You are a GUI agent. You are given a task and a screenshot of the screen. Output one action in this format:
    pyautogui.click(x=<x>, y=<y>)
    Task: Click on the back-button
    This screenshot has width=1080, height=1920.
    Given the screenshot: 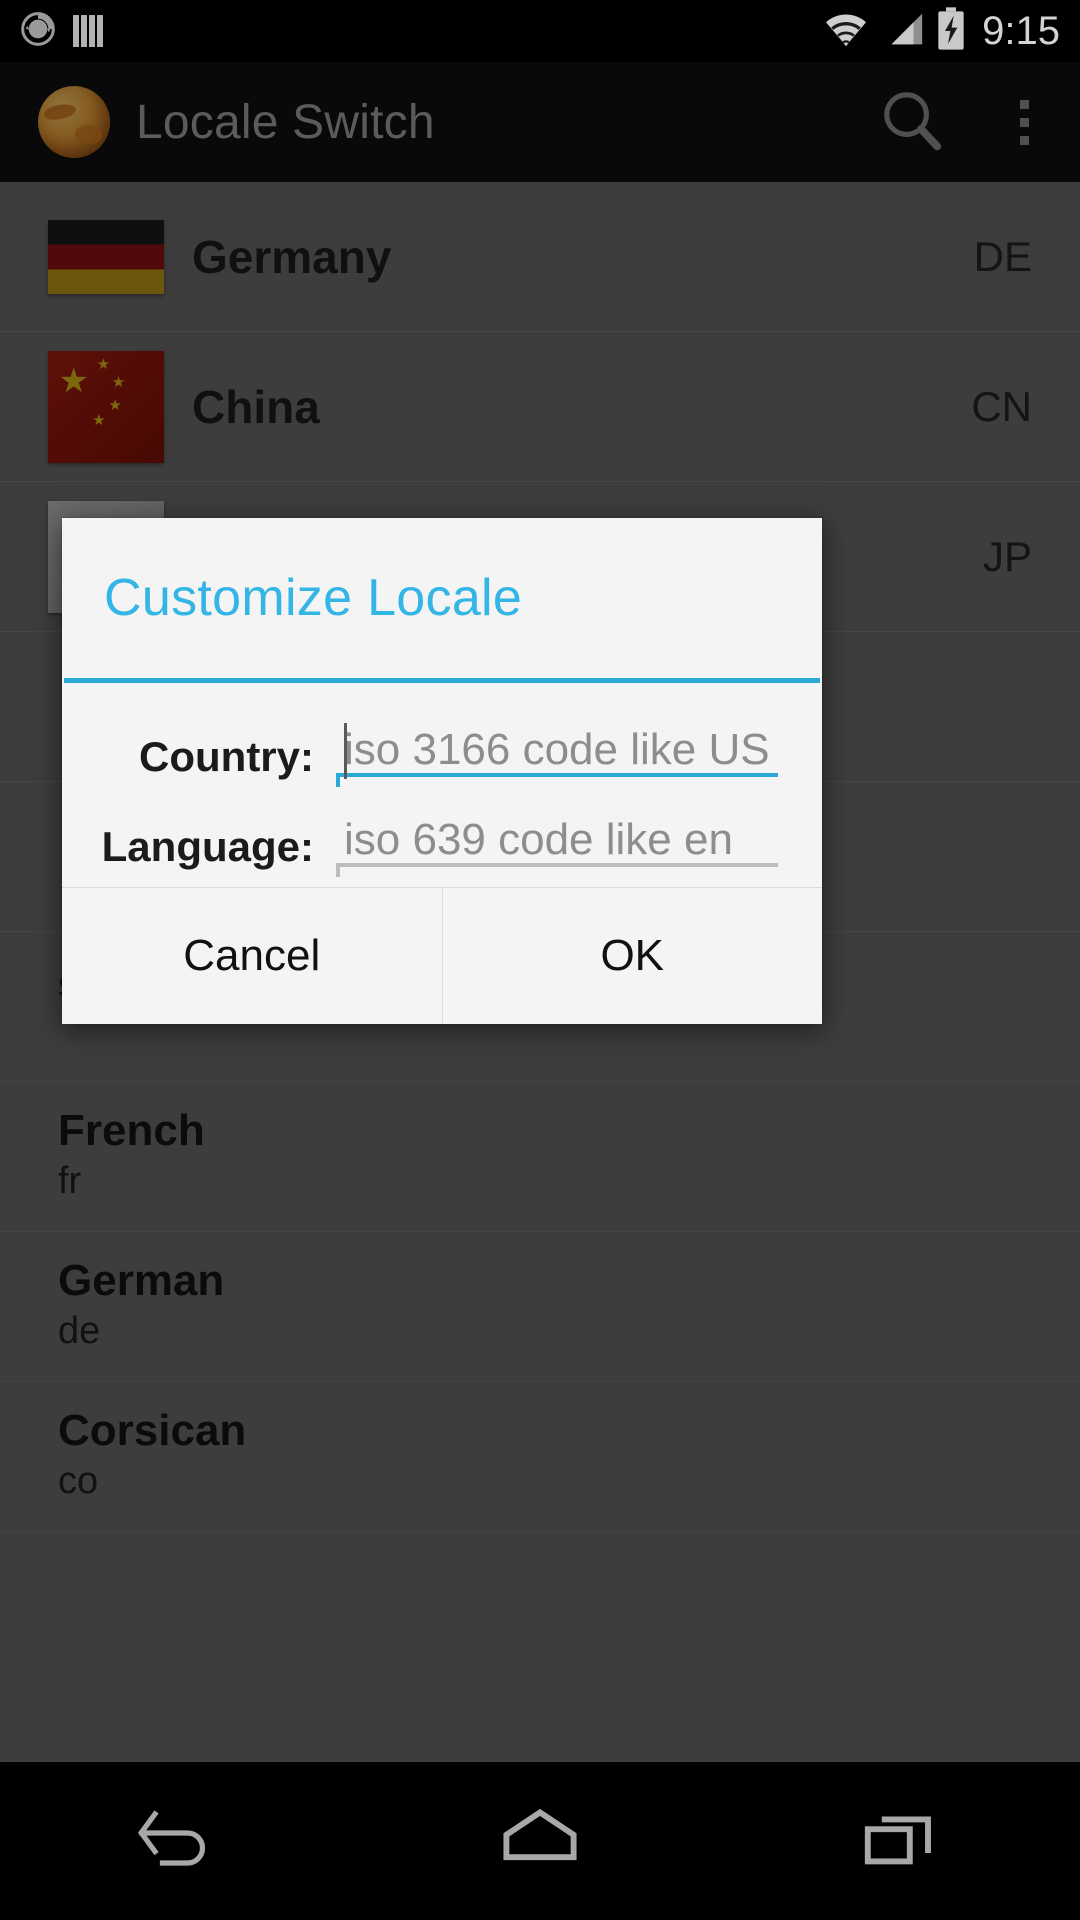 What is the action you would take?
    pyautogui.click(x=180, y=1841)
    